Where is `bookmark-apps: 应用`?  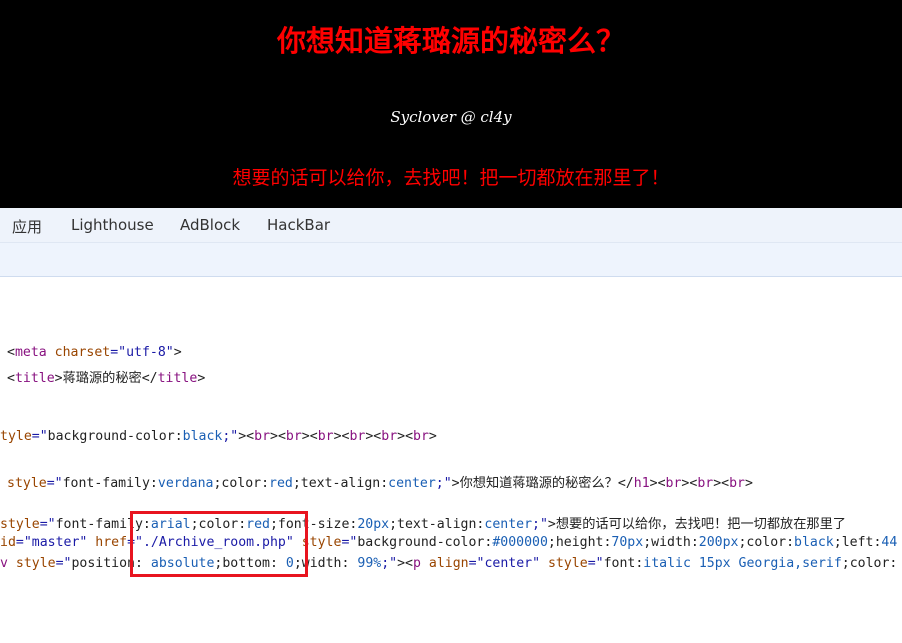 bookmark-apps: 应用 is located at coordinates (27, 226).